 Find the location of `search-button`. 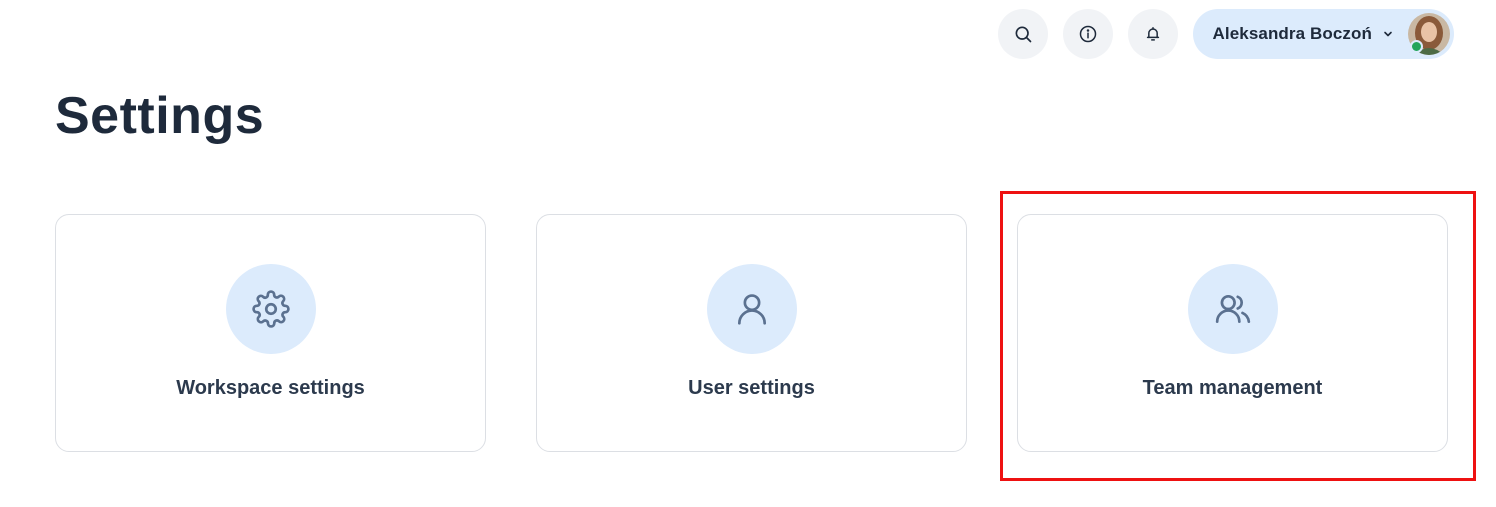

search-button is located at coordinates (1022, 34).